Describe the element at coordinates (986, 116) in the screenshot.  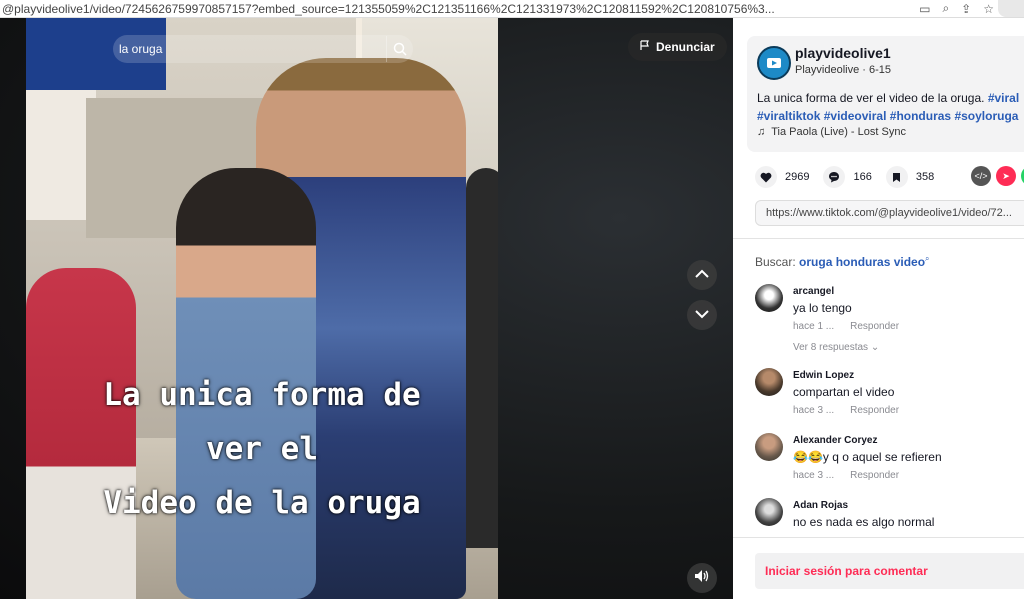
I see `hashtag-link: #soyloruga` at that location.